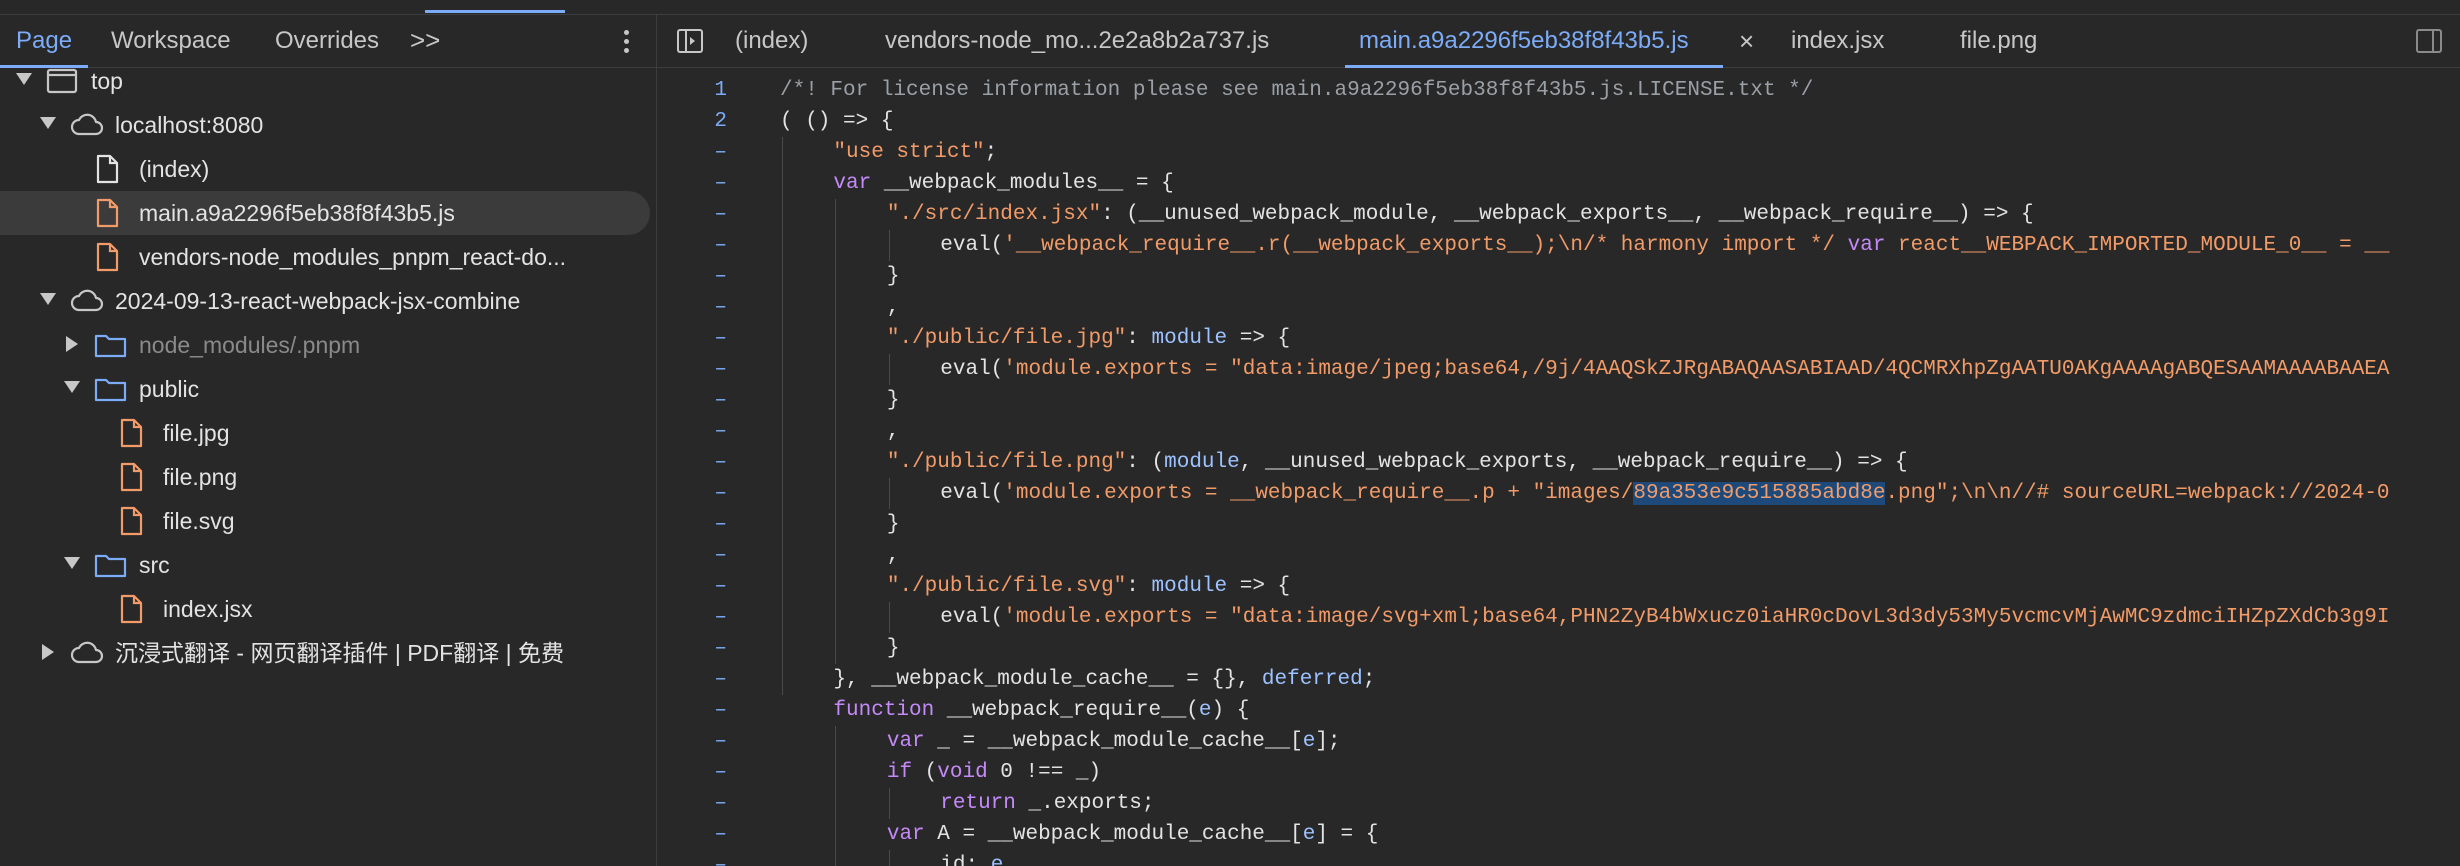 This screenshot has height=866, width=2460. I want to click on tree-item: index.jsx, so click(328, 609).